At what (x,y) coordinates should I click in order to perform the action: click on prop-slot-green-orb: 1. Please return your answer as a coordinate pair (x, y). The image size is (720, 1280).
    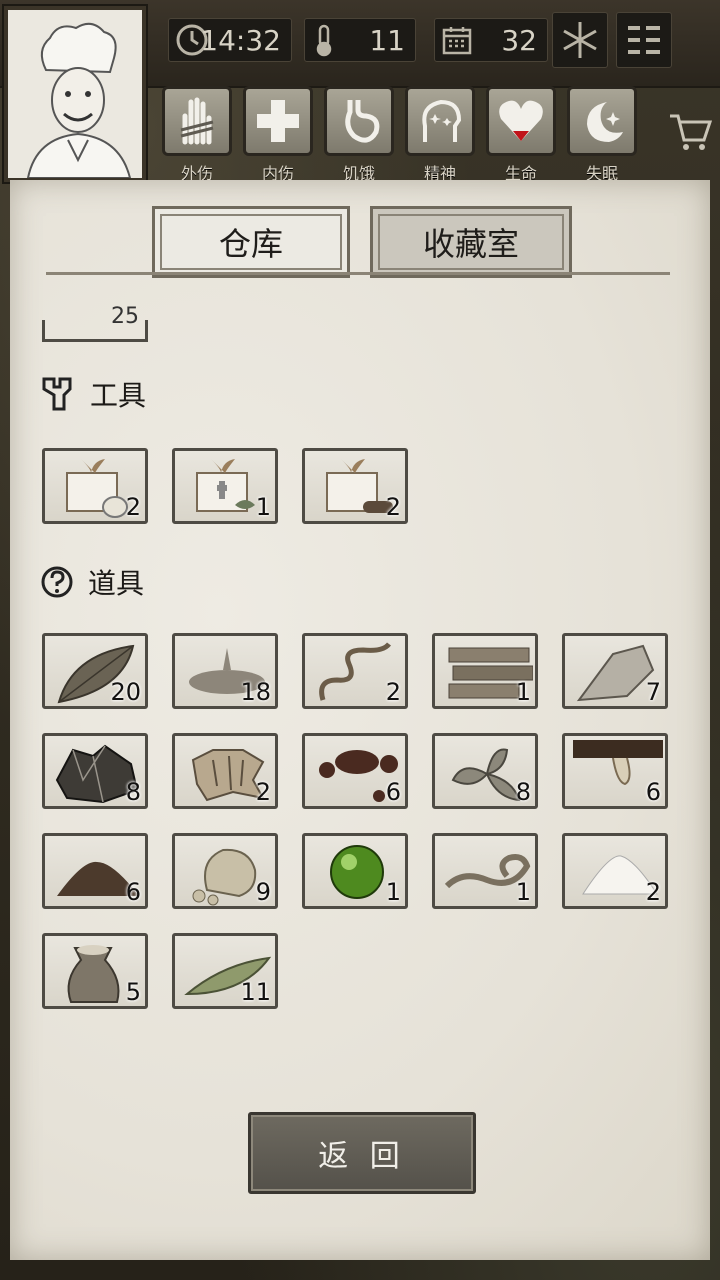
    Looking at the image, I should click on (355, 871).